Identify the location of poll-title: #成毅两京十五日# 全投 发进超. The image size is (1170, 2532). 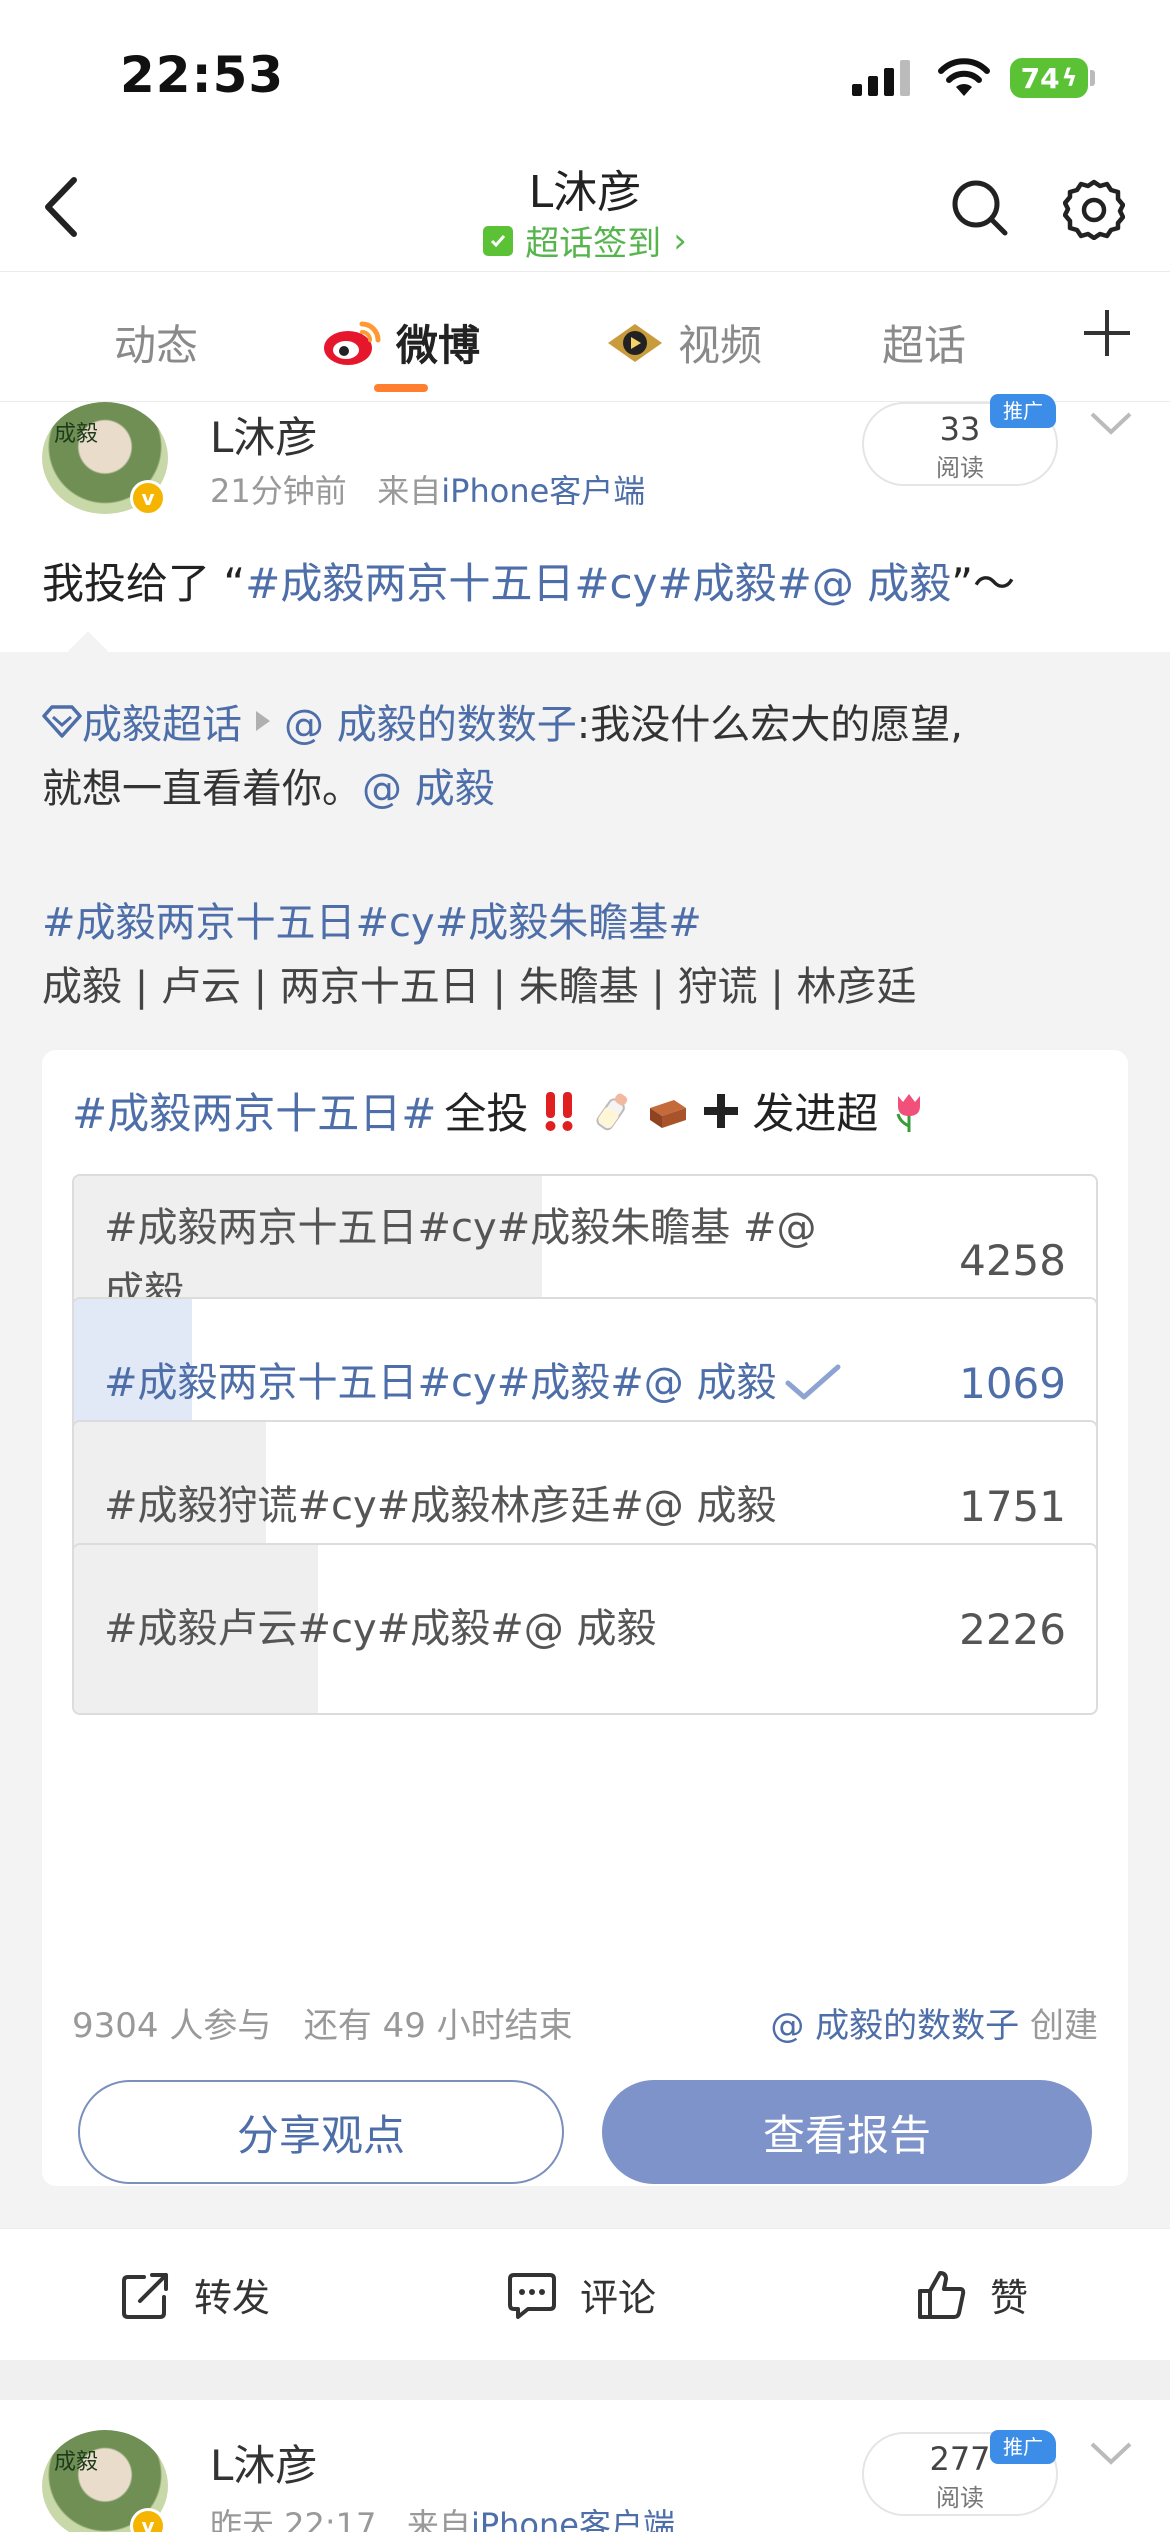
(502, 1110).